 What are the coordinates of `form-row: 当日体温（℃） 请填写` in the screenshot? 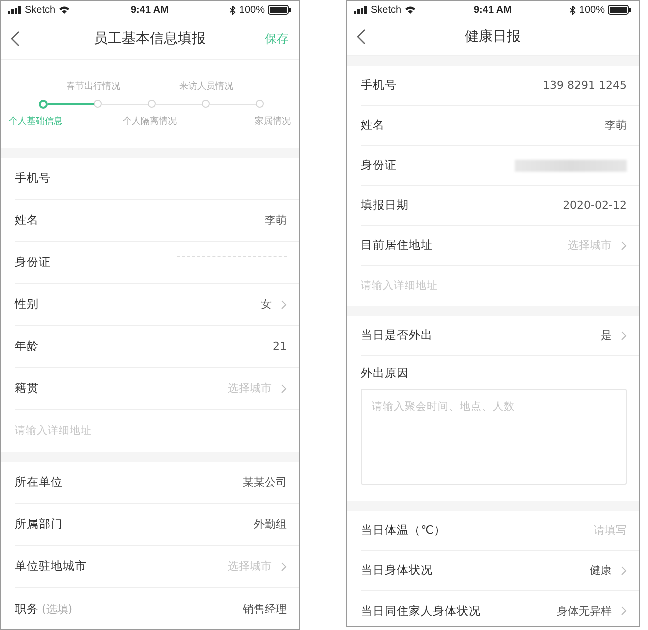 It's located at (500, 531).